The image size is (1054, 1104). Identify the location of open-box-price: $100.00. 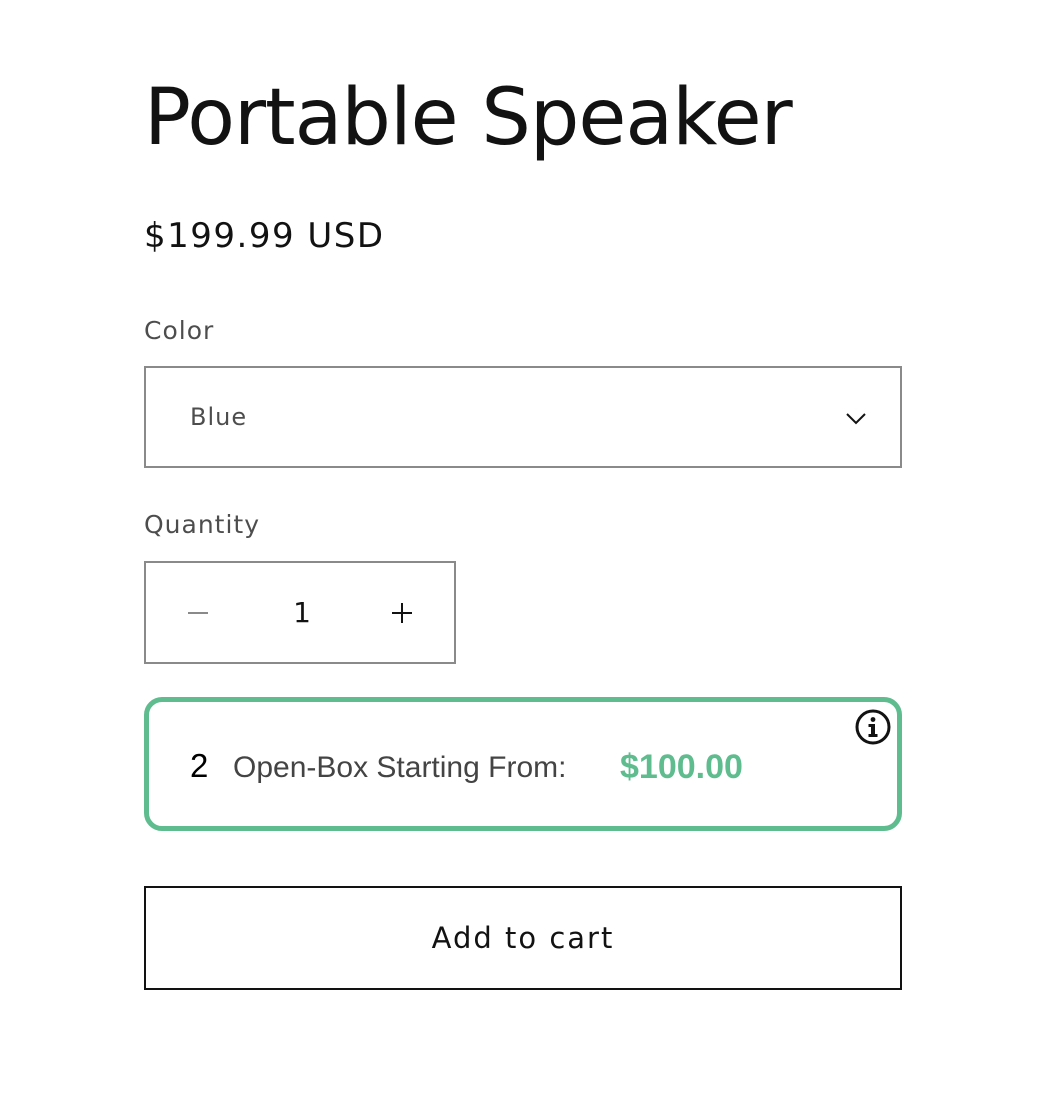
(681, 767).